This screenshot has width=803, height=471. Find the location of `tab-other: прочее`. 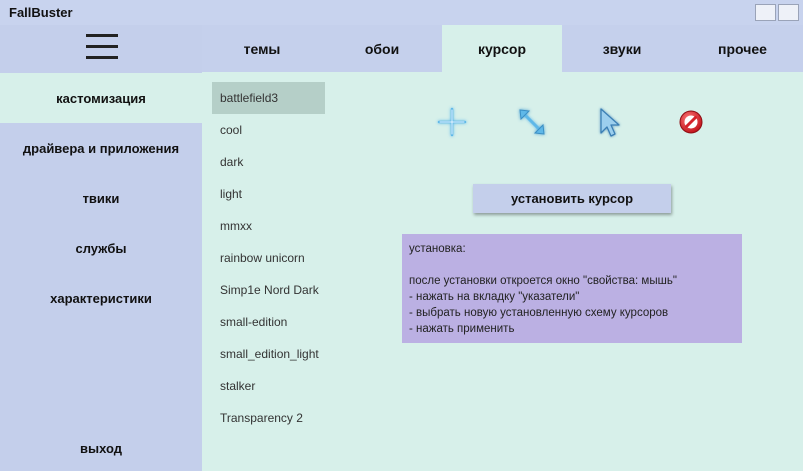

tab-other: прочее is located at coordinates (742, 48).